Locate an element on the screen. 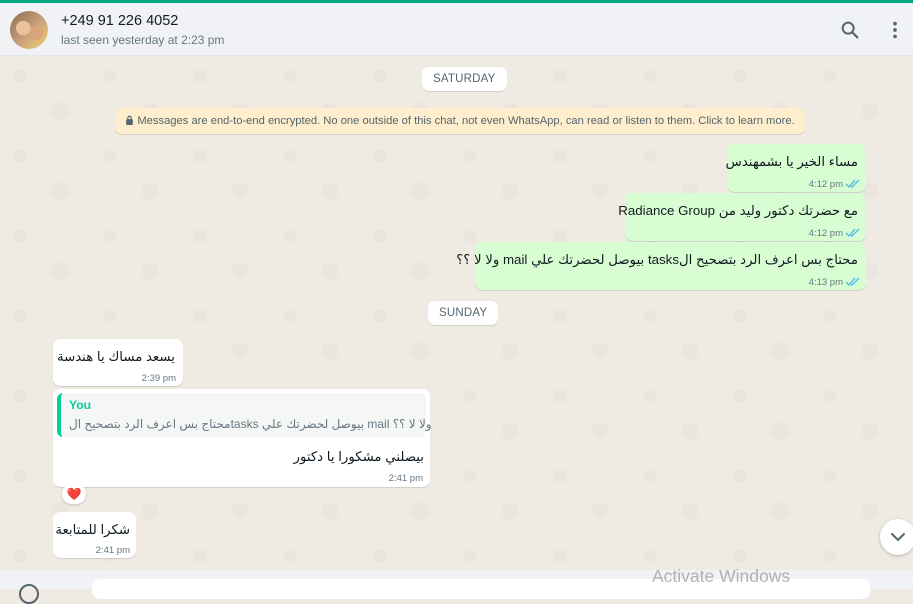  message-text: يسعد مساك يا هندسة is located at coordinates (115, 356).